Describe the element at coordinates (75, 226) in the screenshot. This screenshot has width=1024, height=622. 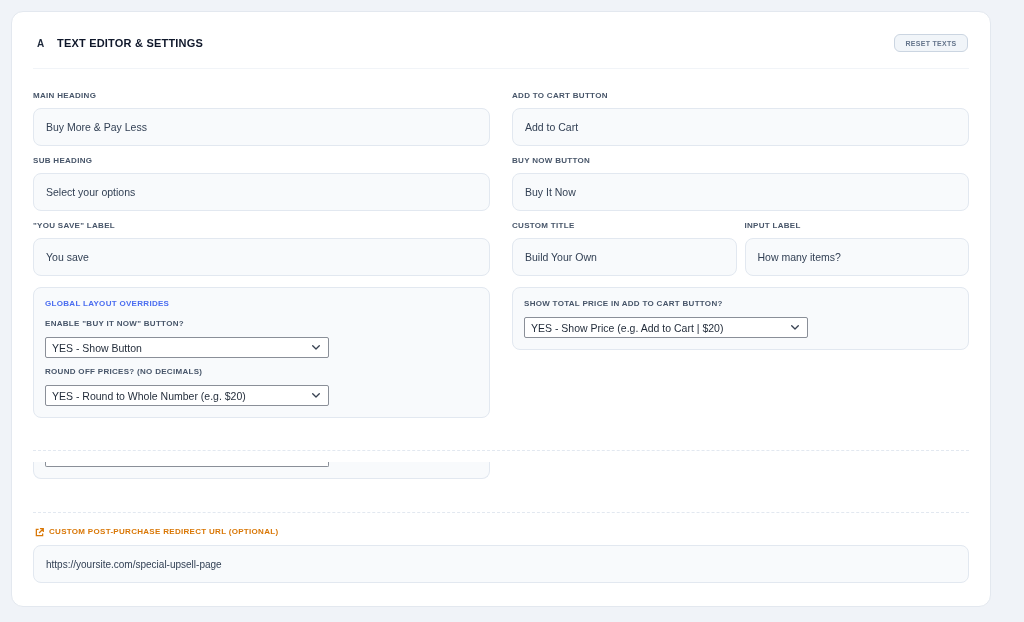
I see `field-label: "YOU SAVE" LABEL` at that location.